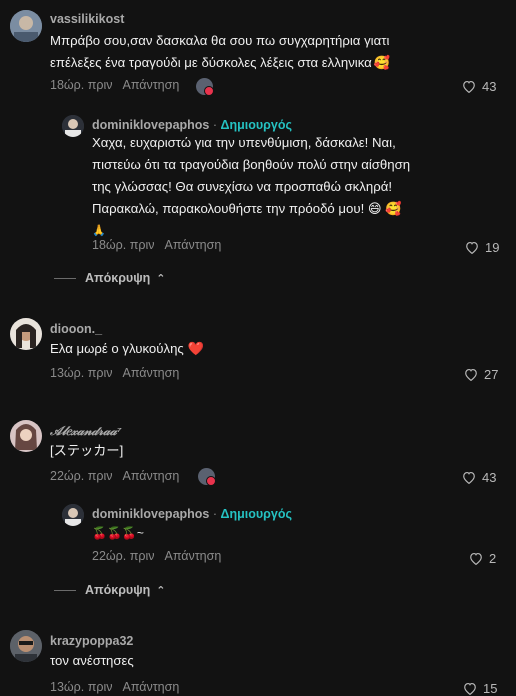 The width and height of the screenshot is (516, 696). I want to click on comment-text: [ステッカー], so click(87, 450).